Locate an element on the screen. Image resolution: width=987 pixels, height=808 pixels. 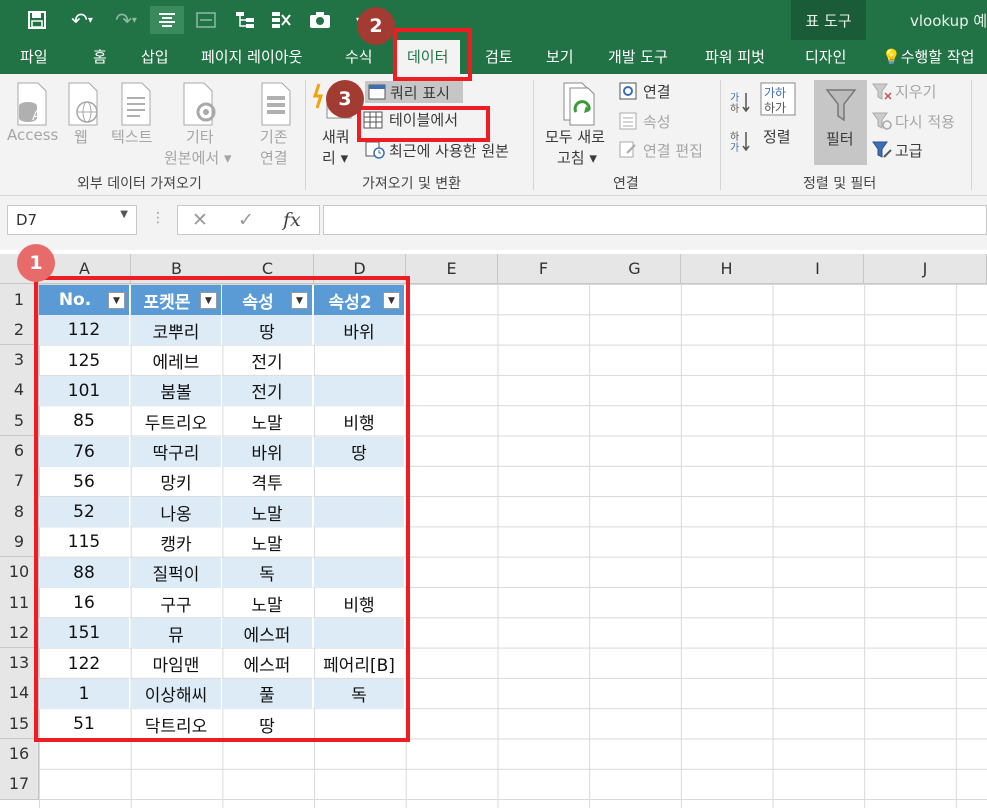
group-get-external-data: 외부 데이터 가져오기 is located at coordinates (139, 184).